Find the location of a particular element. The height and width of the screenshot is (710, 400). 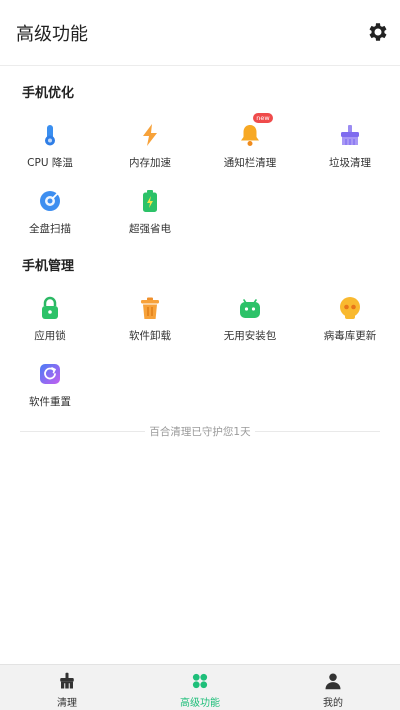

bell-icon is located at coordinates (250, 135).